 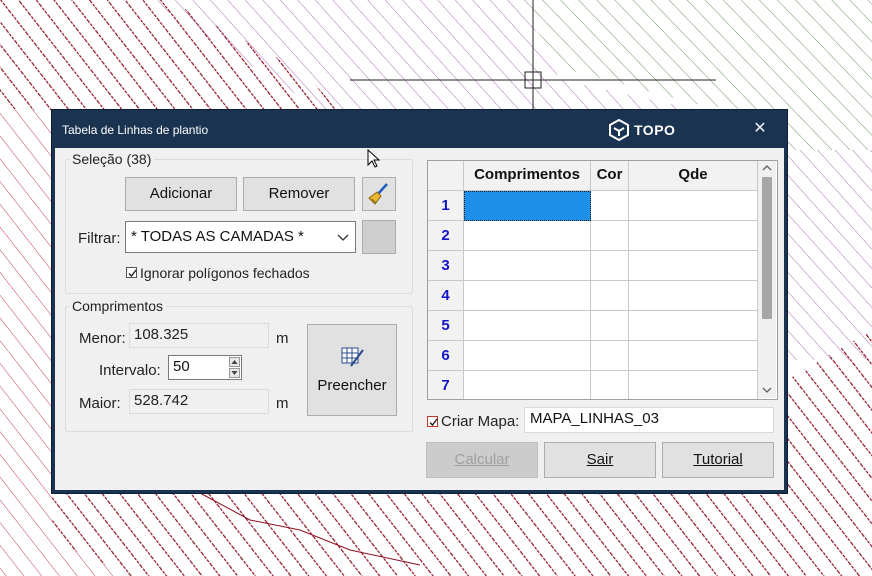 I want to click on hatch-region-purple-right, so click(x=829, y=255).